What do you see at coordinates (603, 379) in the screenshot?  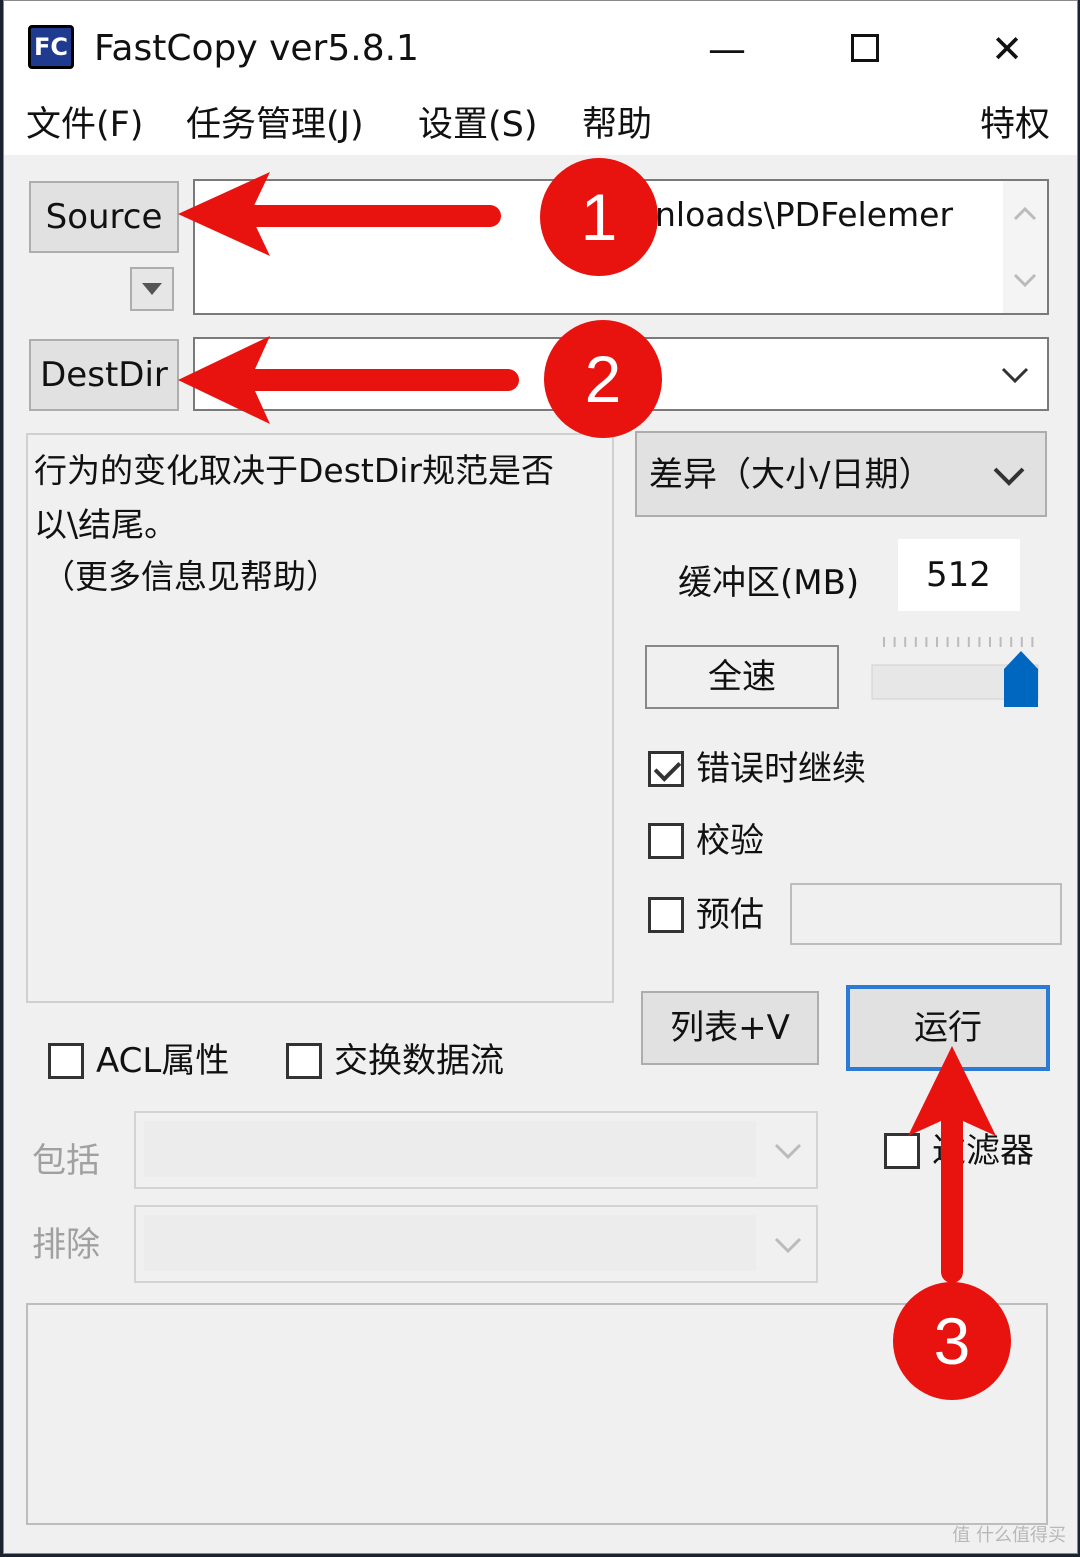 I see `annotation-badge-2: 2` at bounding box center [603, 379].